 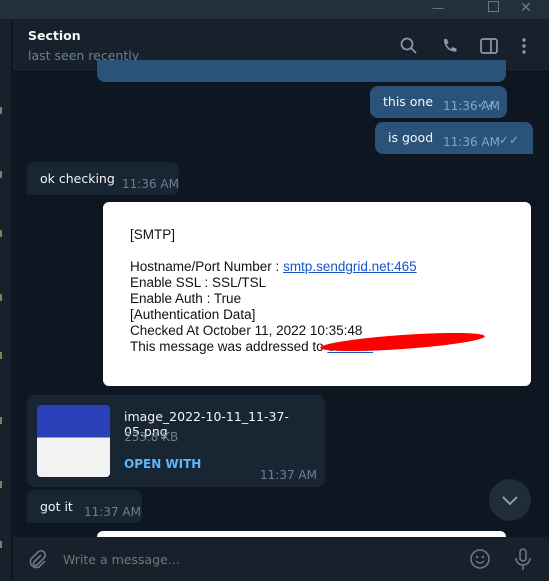 I want to click on message-text: got it, so click(x=56, y=506).